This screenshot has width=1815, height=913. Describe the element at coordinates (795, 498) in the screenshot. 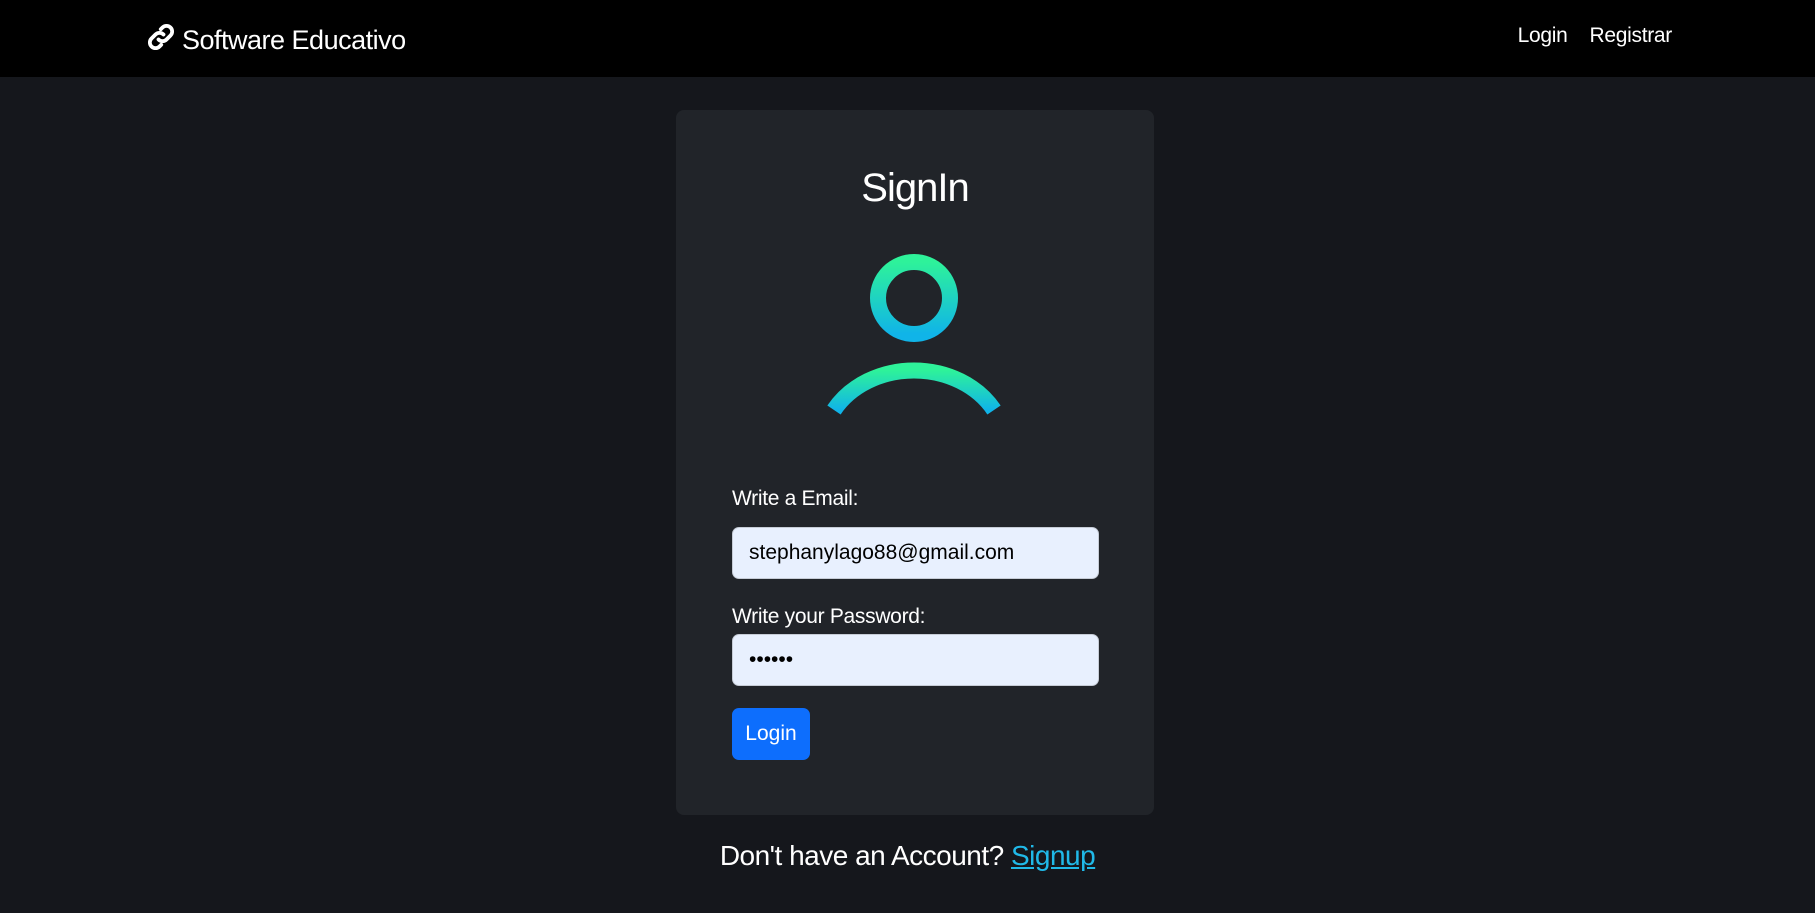

I see `email-label: Write a Email:` at that location.